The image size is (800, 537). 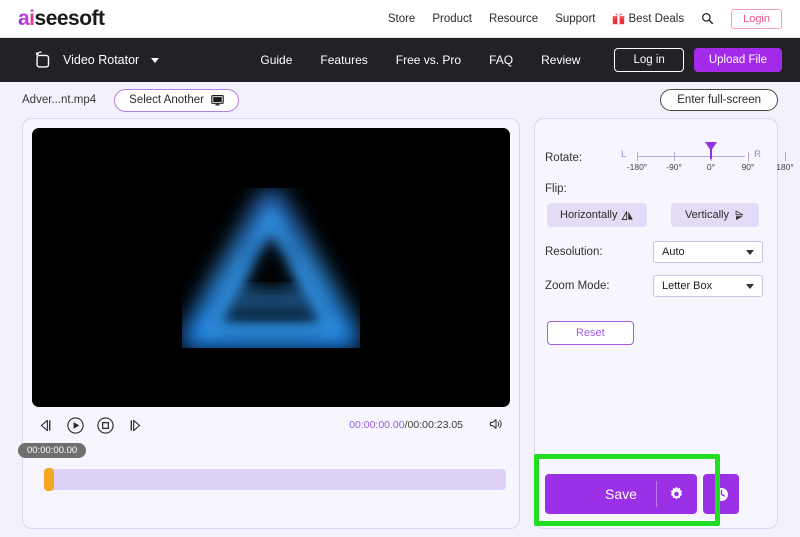 I want to click on flip-buttons: Horizontally Vertically, so click(x=654, y=215).